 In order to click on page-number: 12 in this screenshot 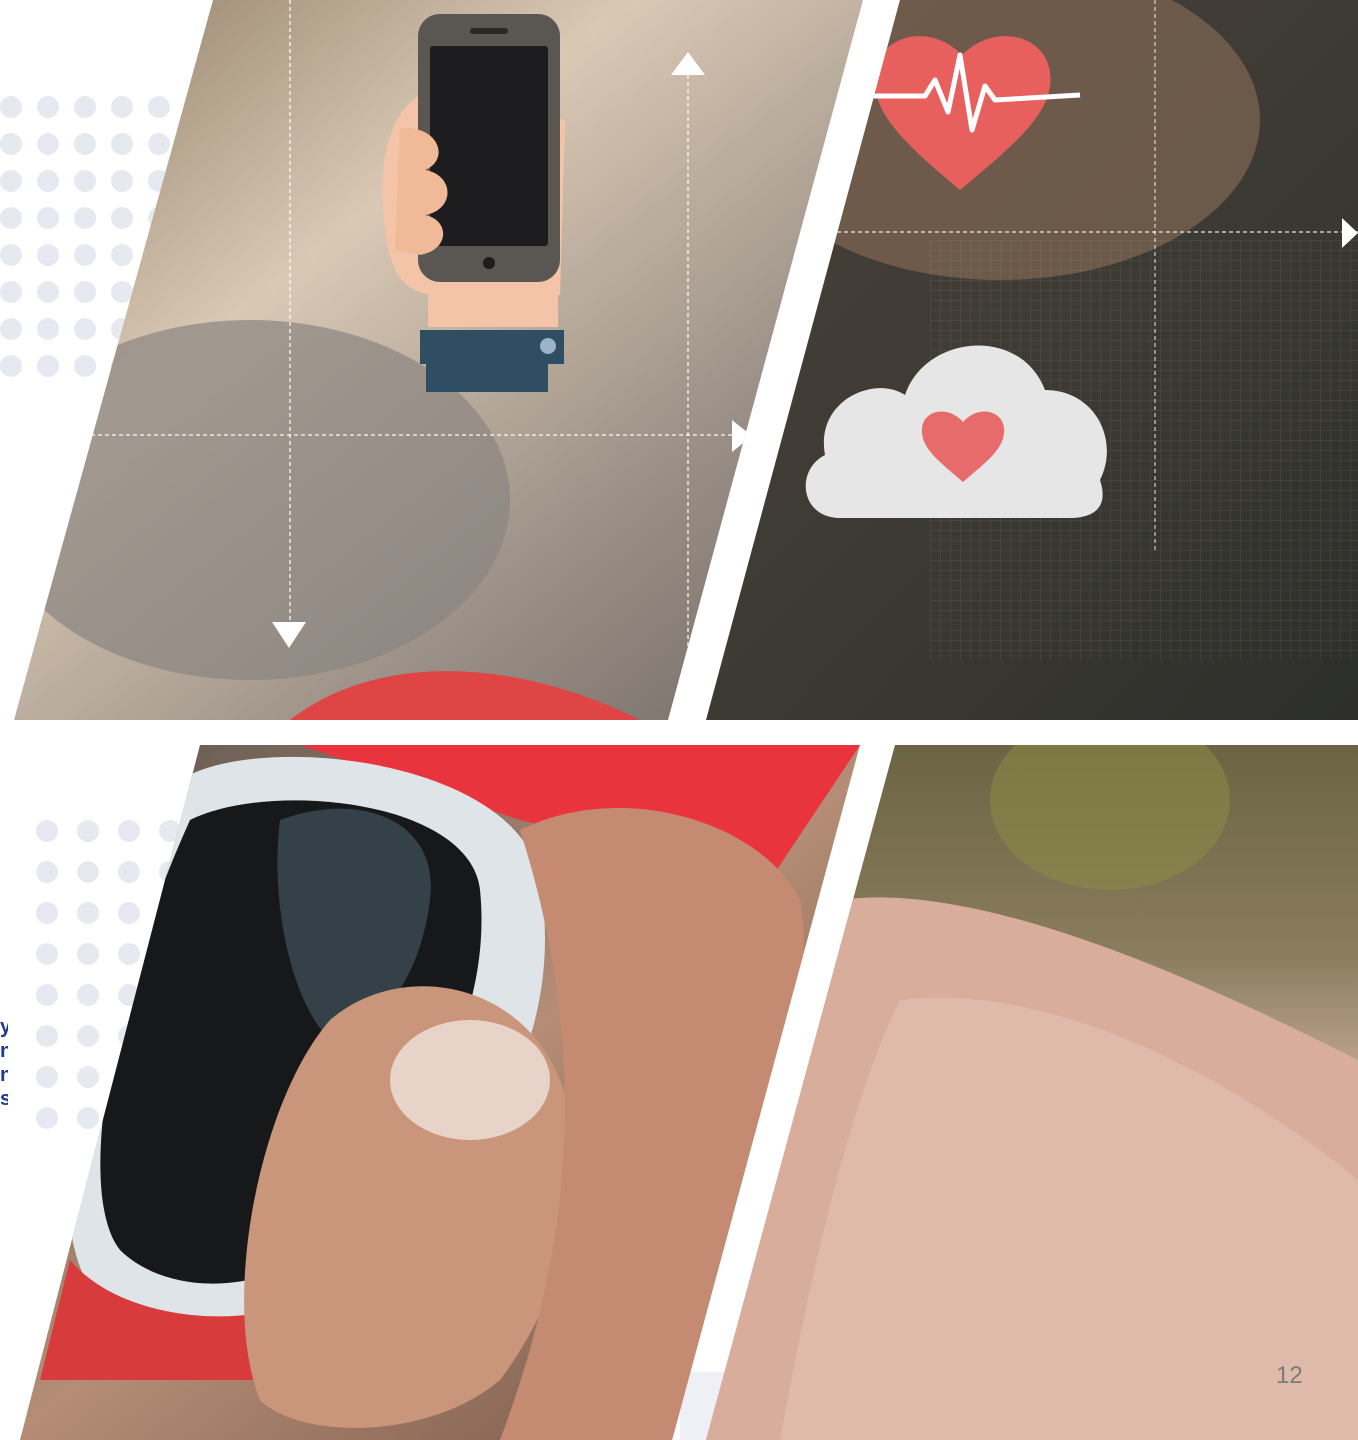, I will do `click(1289, 1375)`.